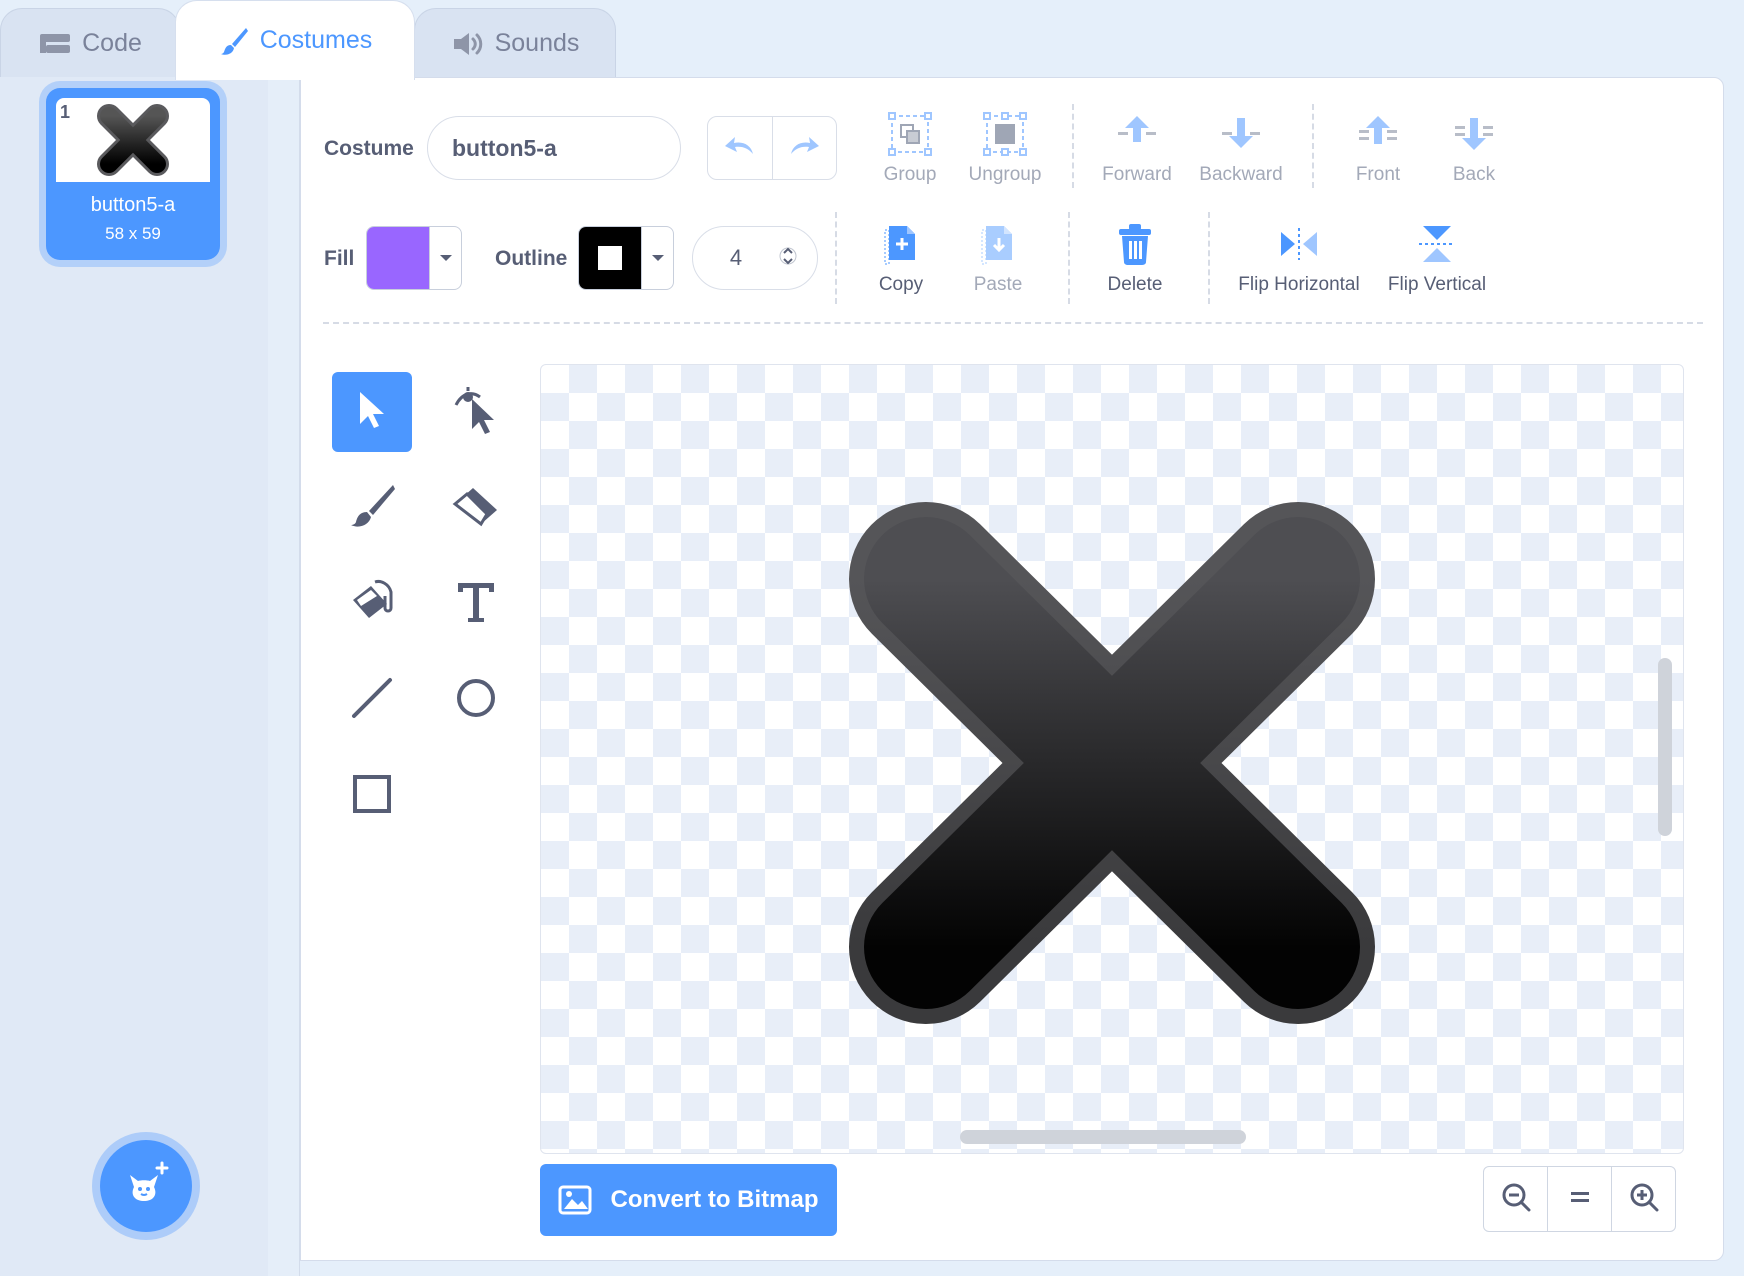  I want to click on undo-button, so click(740, 148).